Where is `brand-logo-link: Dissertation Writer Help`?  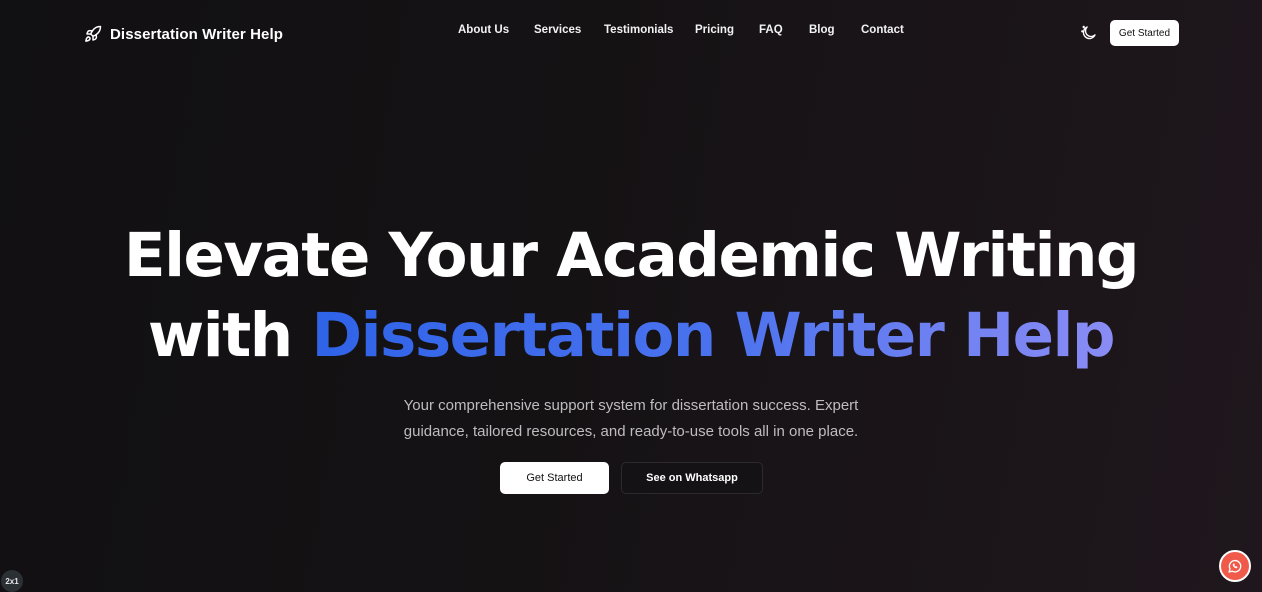
brand-logo-link: Dissertation Writer Help is located at coordinates (183, 34).